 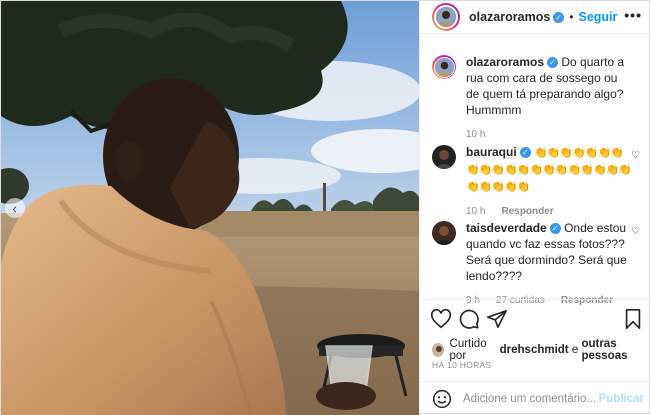 I want to click on post-header: olazaroramos ✓ • Seguir •••, so click(x=535, y=17).